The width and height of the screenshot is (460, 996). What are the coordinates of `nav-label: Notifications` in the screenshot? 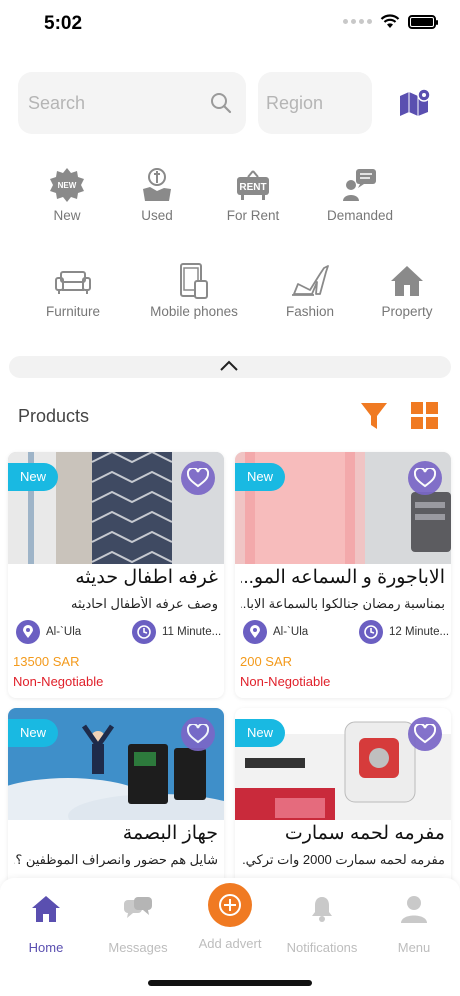 It's located at (322, 947).